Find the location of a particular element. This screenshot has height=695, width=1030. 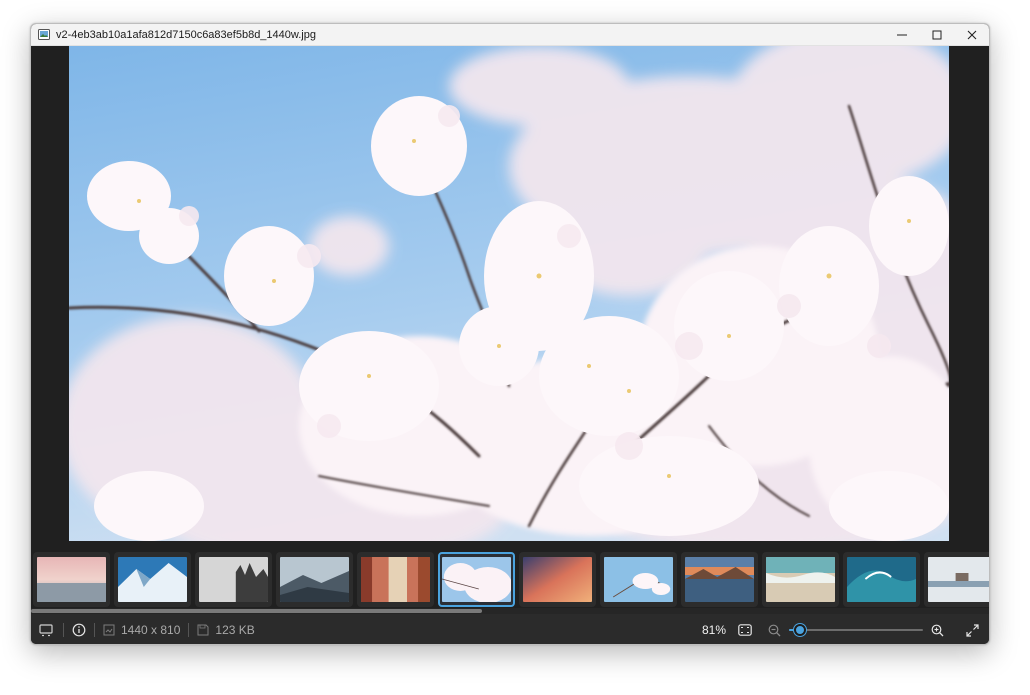

filmstrip-icon is located at coordinates (46, 630).